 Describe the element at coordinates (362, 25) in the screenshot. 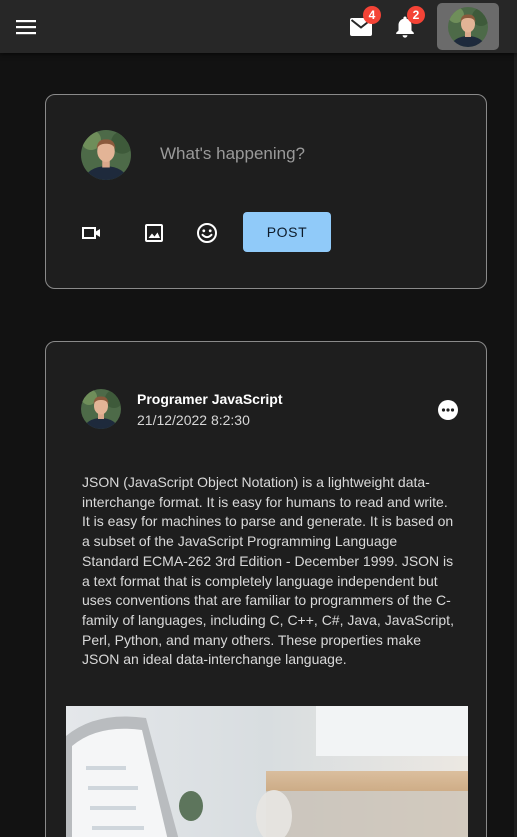

I see `mail-button: 4` at that location.